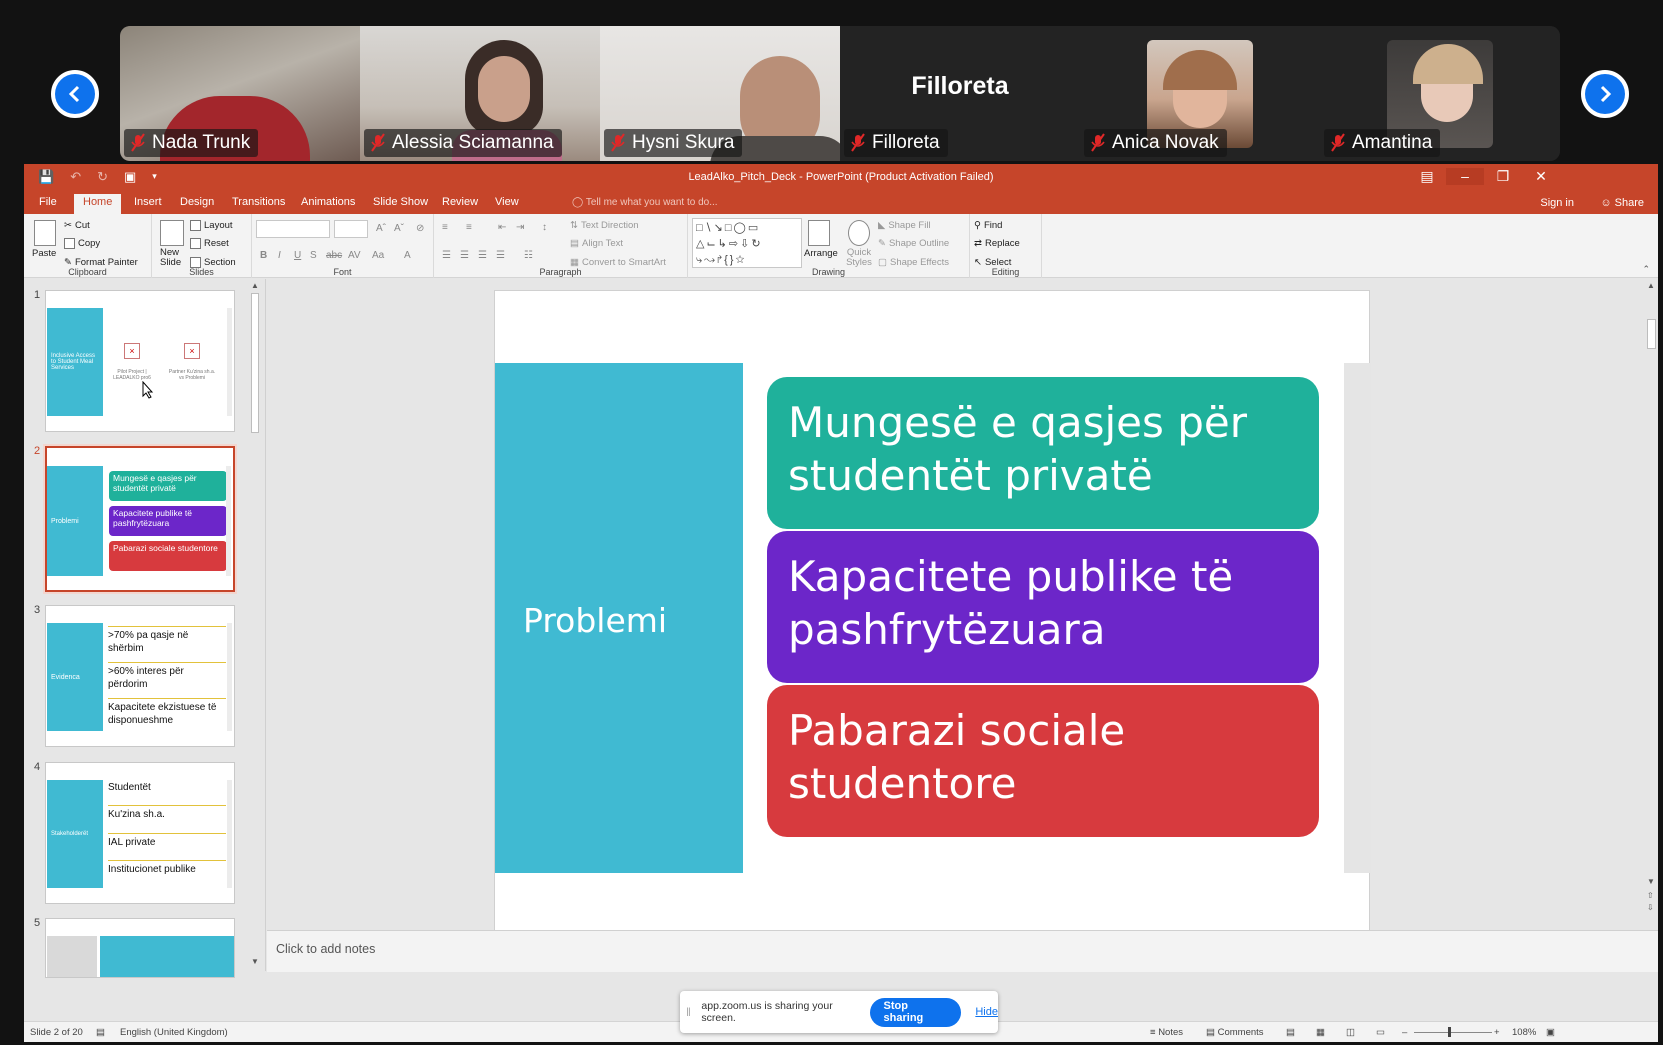  What do you see at coordinates (913, 243) in the screenshot?
I see `shape-outline-button: ✎ Shape Outline` at bounding box center [913, 243].